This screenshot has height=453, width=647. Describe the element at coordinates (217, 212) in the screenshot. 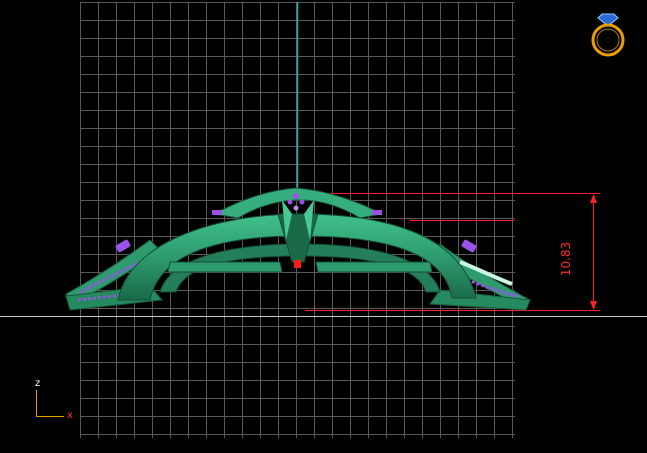

I see `accent-stone-top-left` at that location.